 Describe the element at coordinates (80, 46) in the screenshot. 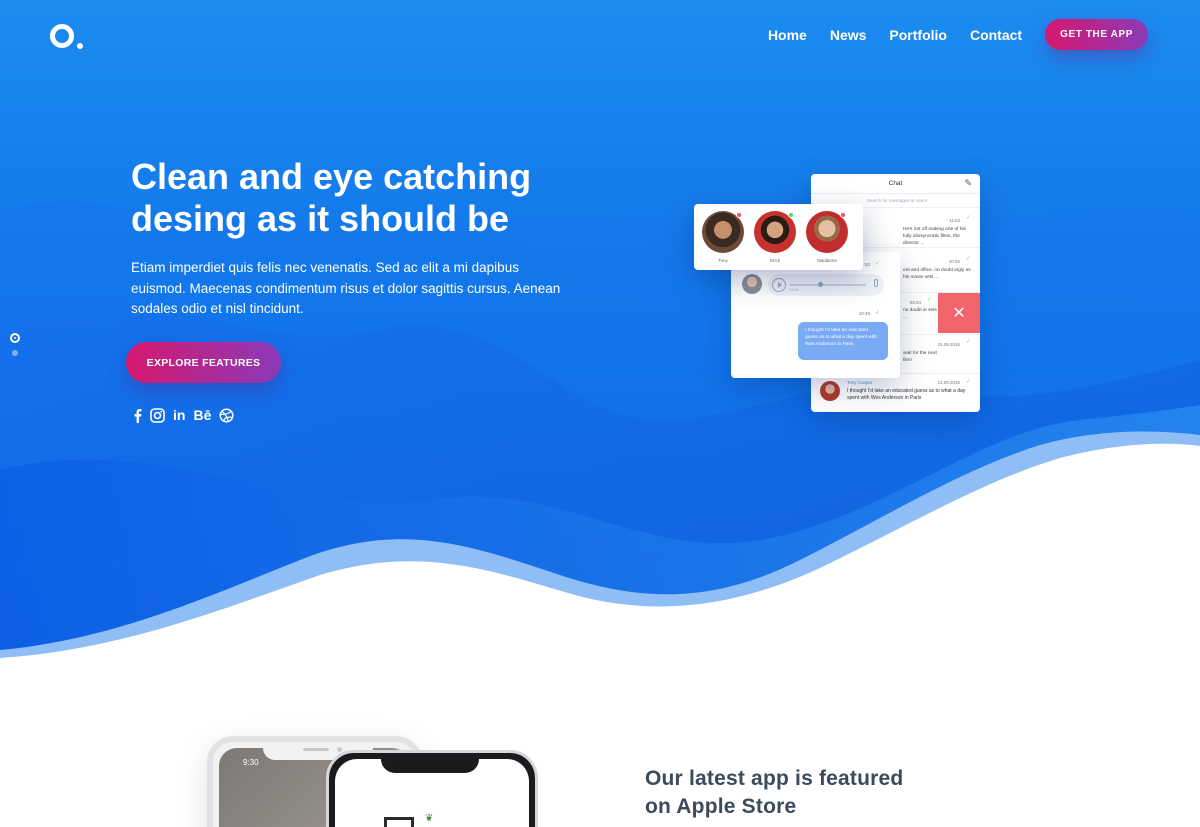

I see `logo-dot-icon` at that location.